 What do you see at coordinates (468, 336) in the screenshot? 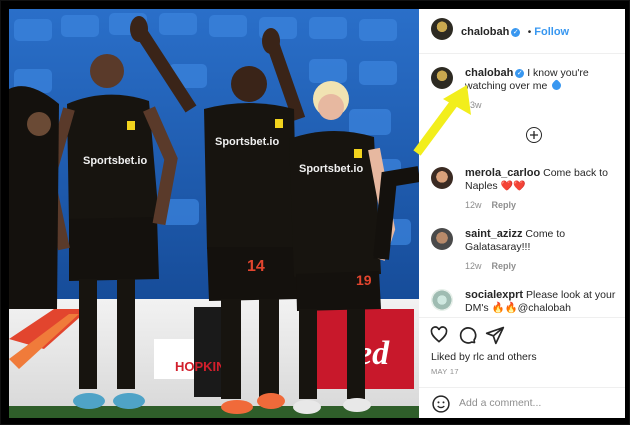
I see `comment-icon` at bounding box center [468, 336].